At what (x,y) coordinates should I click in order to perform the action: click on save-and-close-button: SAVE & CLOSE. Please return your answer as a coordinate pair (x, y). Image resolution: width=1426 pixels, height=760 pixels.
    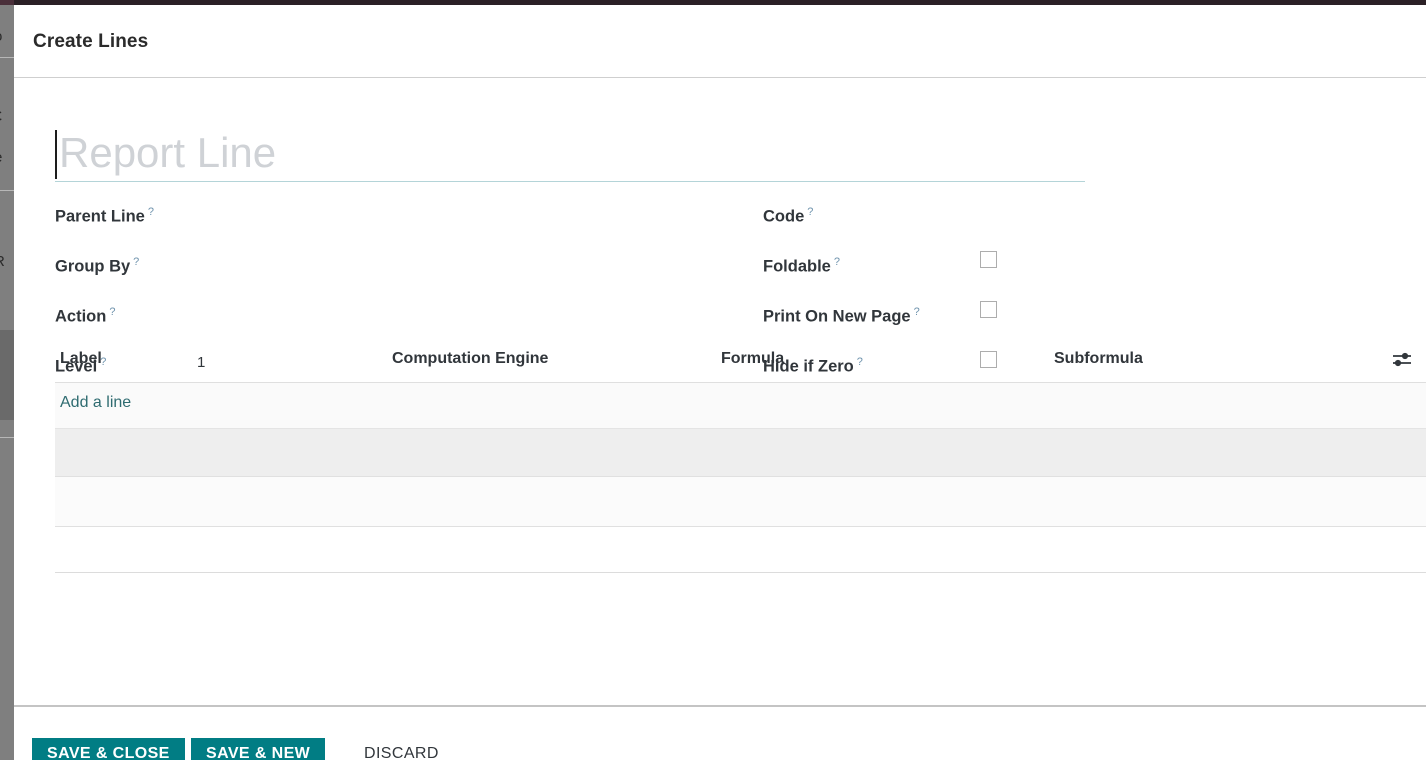
    Looking at the image, I should click on (108, 749).